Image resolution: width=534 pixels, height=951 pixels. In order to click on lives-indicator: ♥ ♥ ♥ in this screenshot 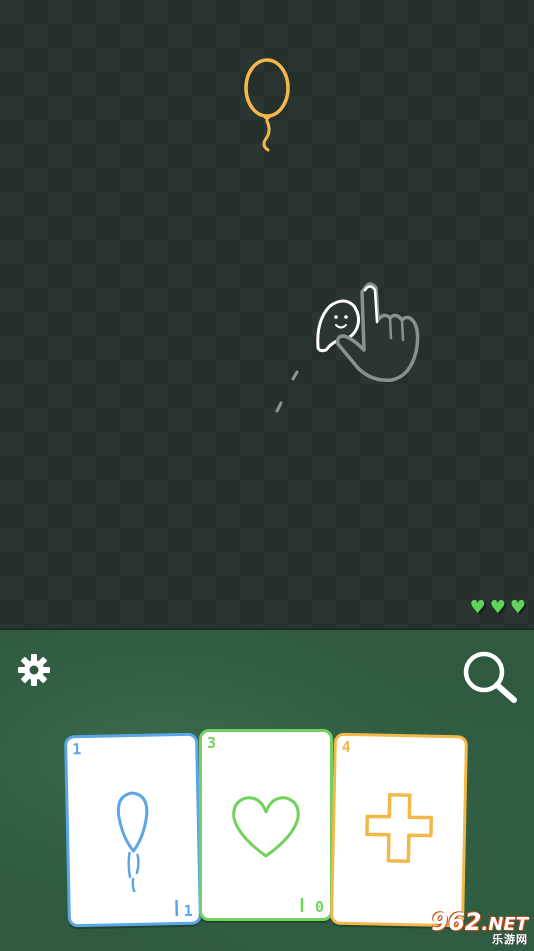, I will do `click(498, 608)`.